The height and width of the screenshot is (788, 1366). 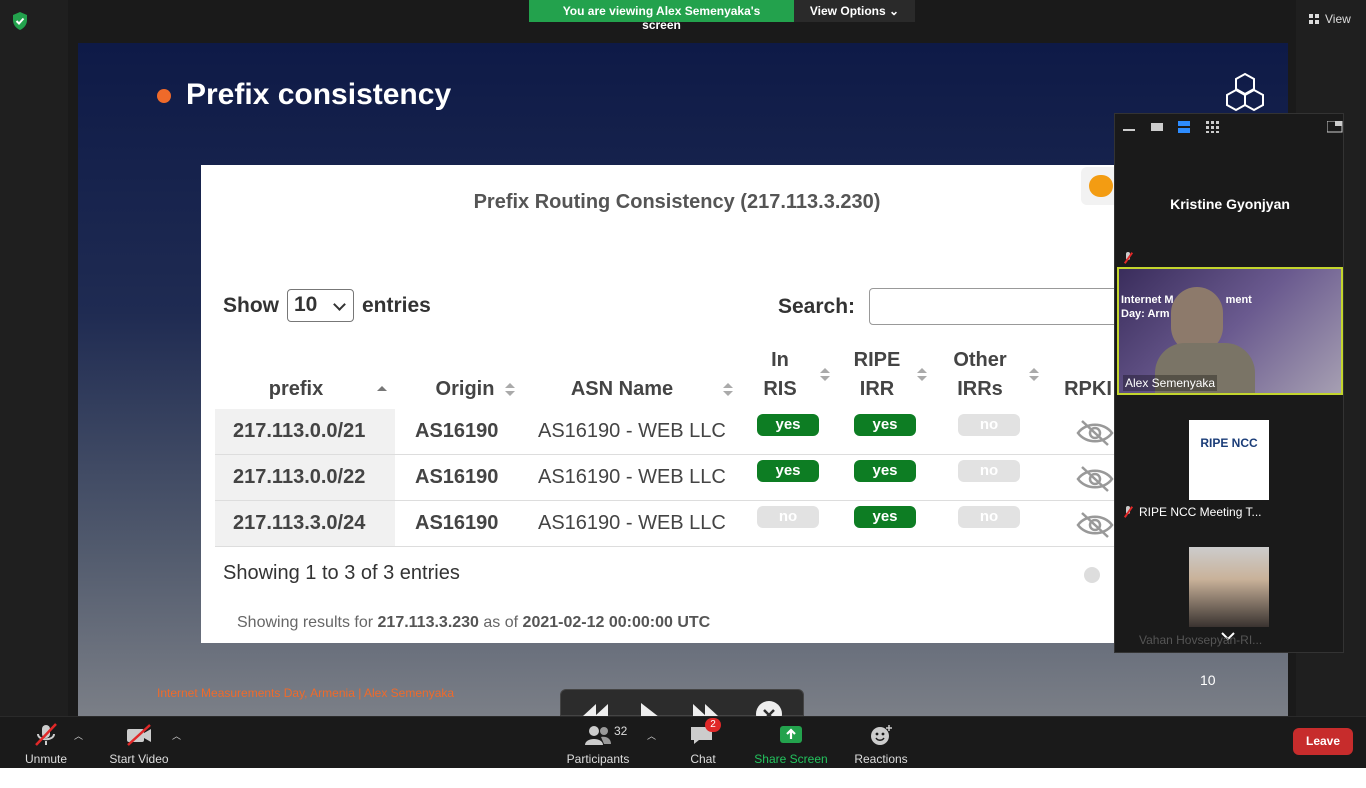 I want to click on video-tile-active: Internet M ment Day: Arm Alex Semenyaka, so click(x=1230, y=331).